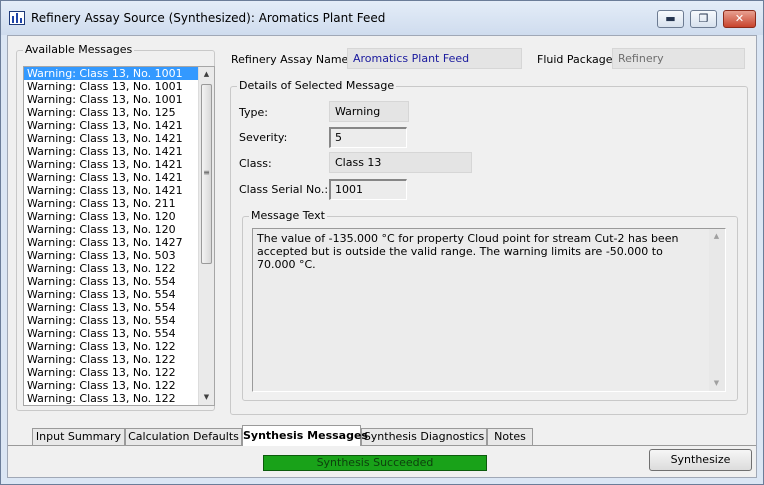 The height and width of the screenshot is (485, 764). Describe the element at coordinates (368, 137) in the screenshot. I see `severity-field: 5` at that location.